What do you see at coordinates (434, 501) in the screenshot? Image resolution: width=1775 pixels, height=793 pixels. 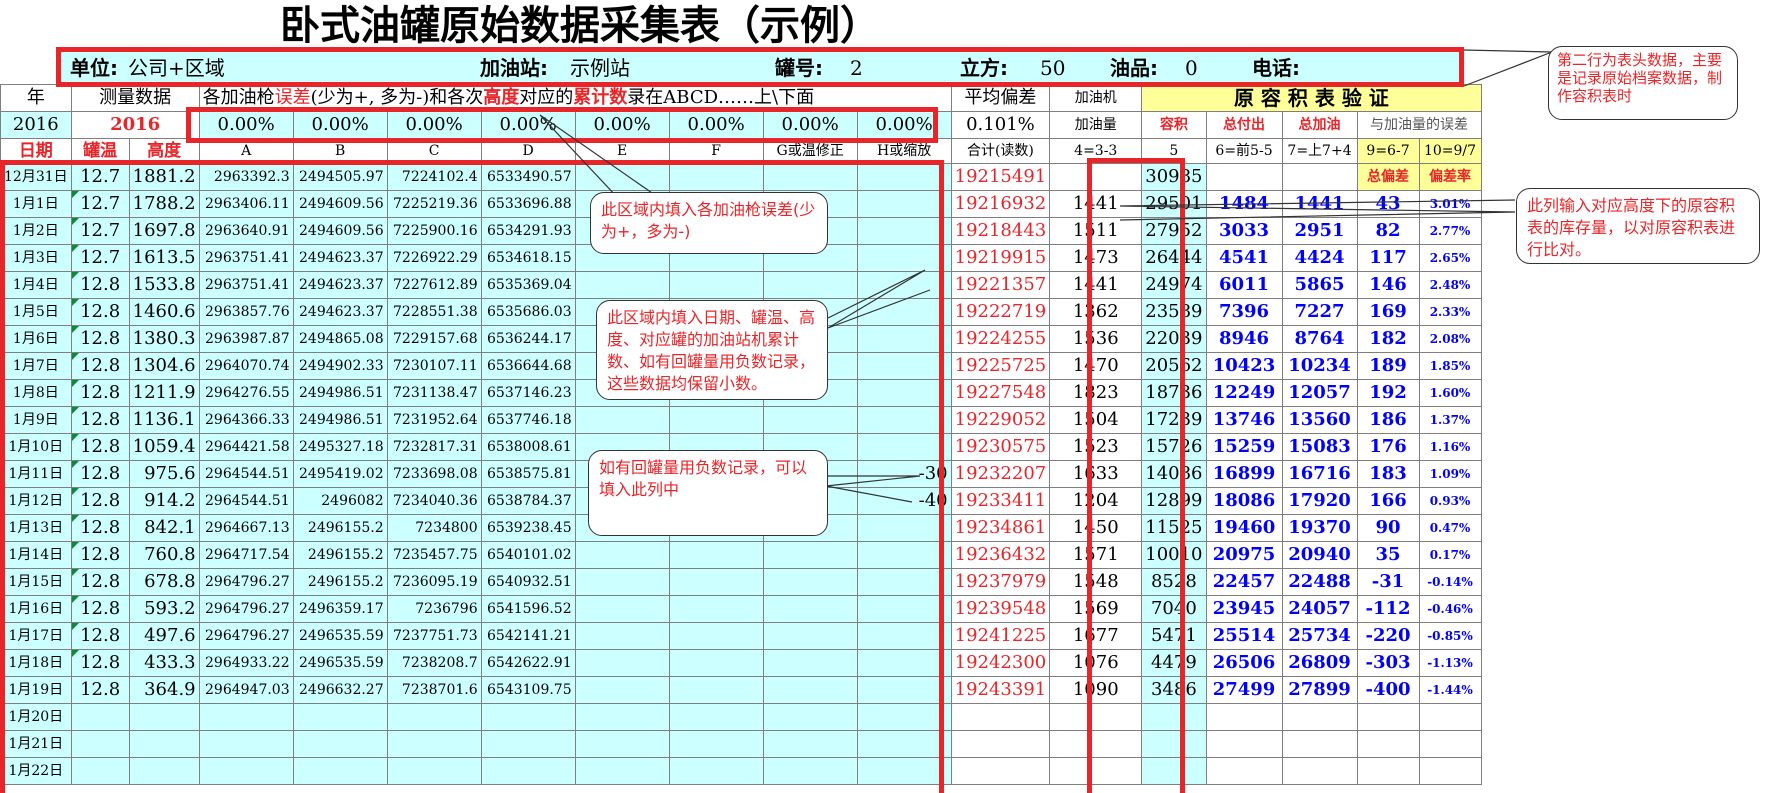 I see `counter-c-cell: 7234040.36` at bounding box center [434, 501].